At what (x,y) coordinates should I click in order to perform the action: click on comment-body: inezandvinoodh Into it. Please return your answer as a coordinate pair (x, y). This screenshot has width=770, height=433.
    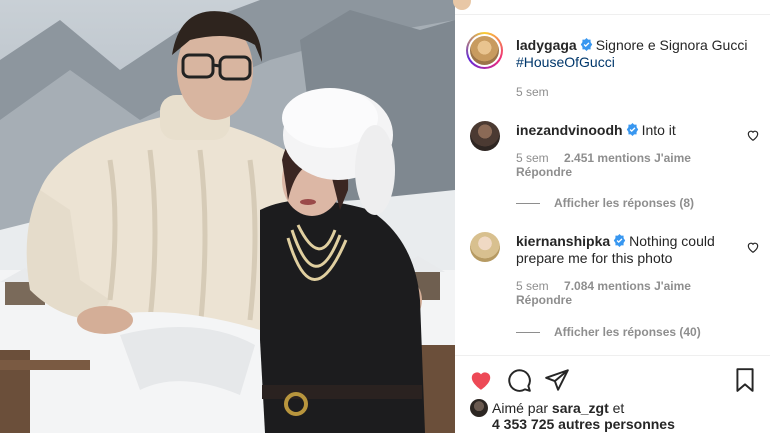
    Looking at the image, I should click on (631, 130).